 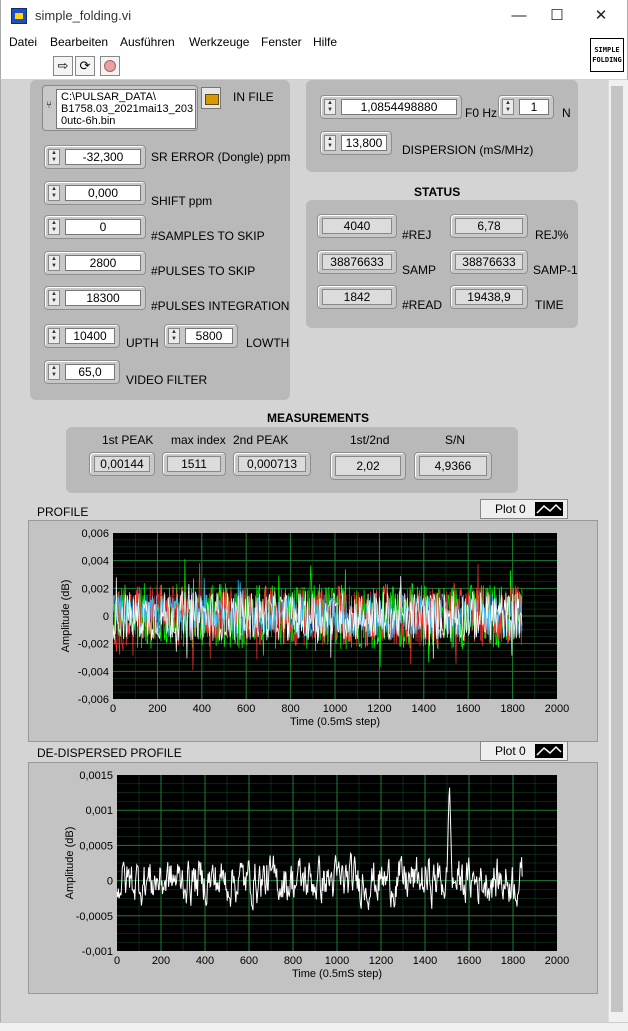 What do you see at coordinates (106, 617) in the screenshot?
I see `y-tick-label: 0` at bounding box center [106, 617].